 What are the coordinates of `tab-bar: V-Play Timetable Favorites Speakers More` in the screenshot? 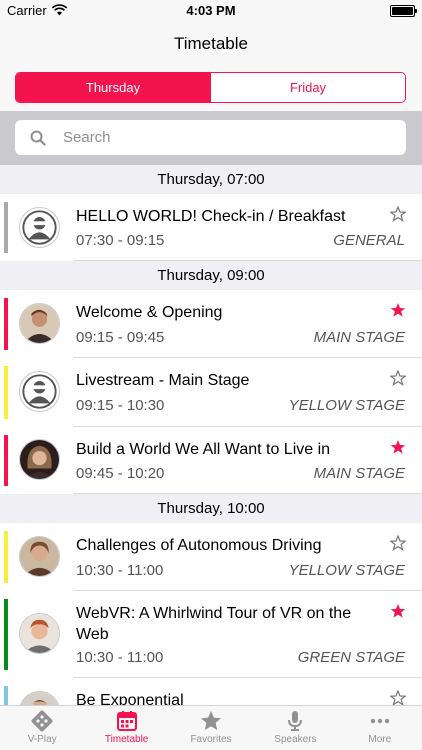 It's located at (211, 727).